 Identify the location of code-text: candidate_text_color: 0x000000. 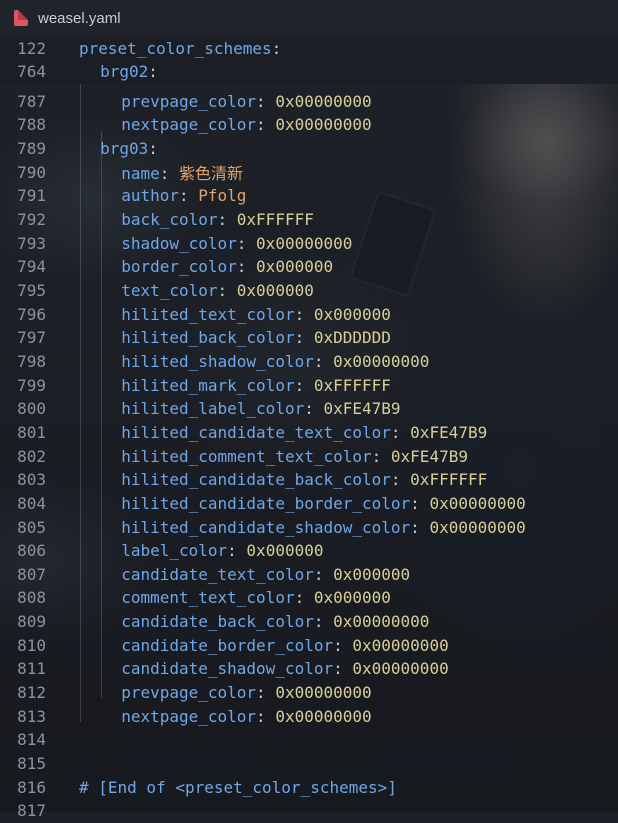
(265, 574).